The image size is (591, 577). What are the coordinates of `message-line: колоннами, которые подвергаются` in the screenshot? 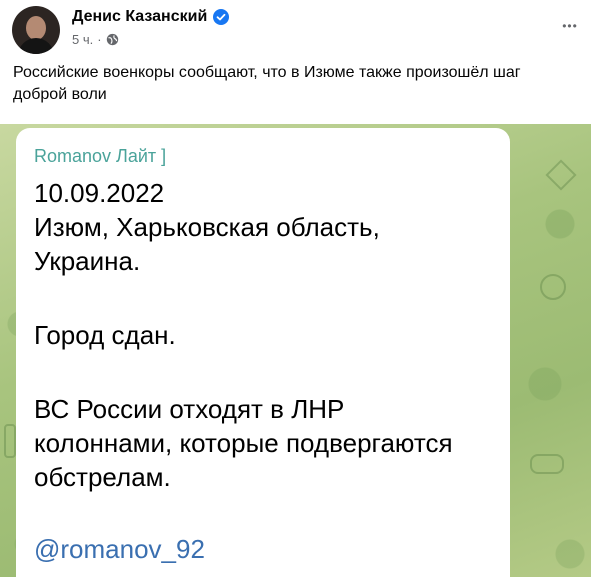 It's located at (243, 443).